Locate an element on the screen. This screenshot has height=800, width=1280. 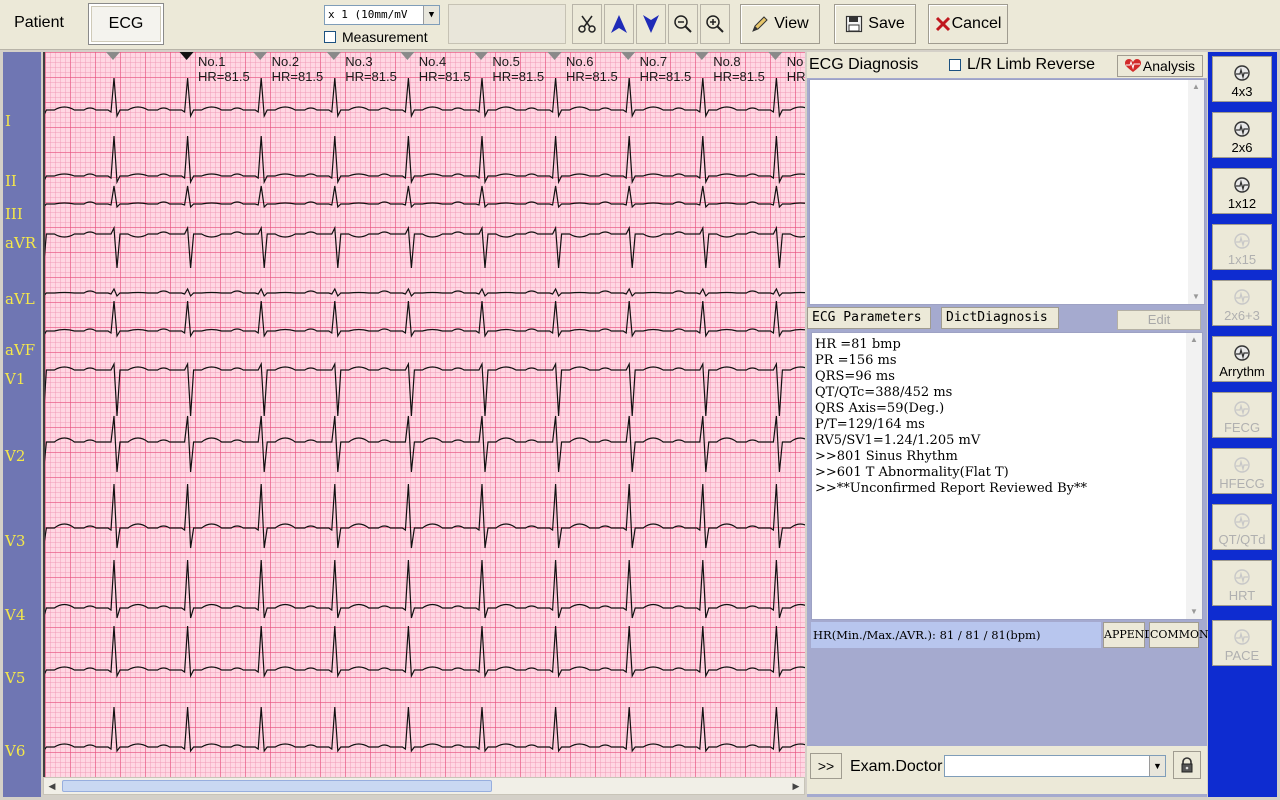
gain-down-button is located at coordinates (651, 24).